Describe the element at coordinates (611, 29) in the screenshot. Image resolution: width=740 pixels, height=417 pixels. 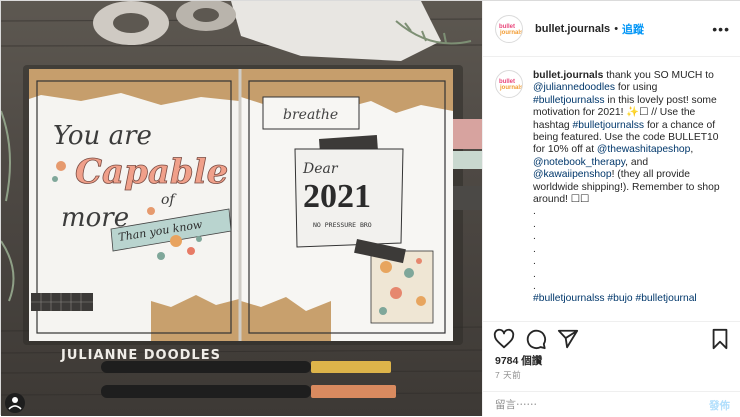
I see `post-header: bullet journals bullet.journals • 追蹤 •••` at that location.